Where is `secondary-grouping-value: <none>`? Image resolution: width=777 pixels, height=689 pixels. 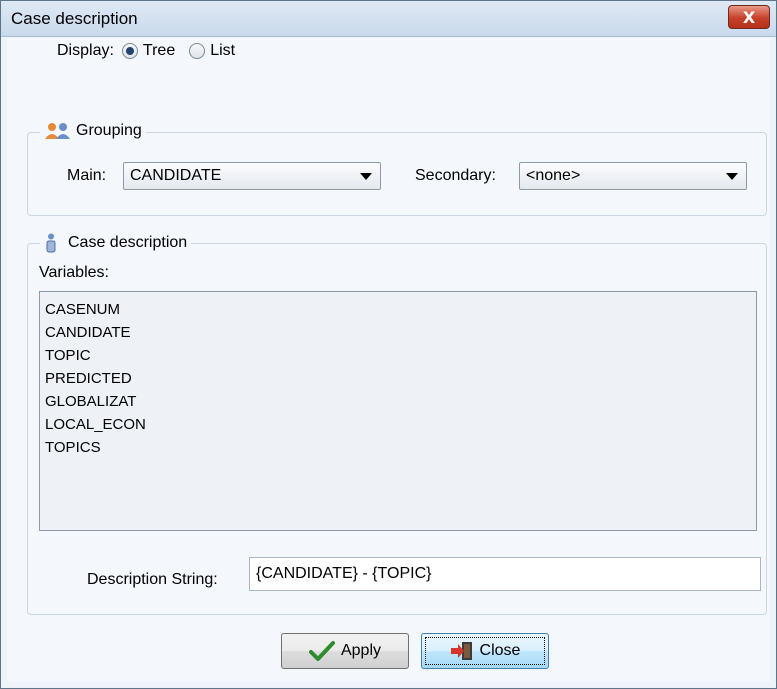
secondary-grouping-value: <none> is located at coordinates (553, 175).